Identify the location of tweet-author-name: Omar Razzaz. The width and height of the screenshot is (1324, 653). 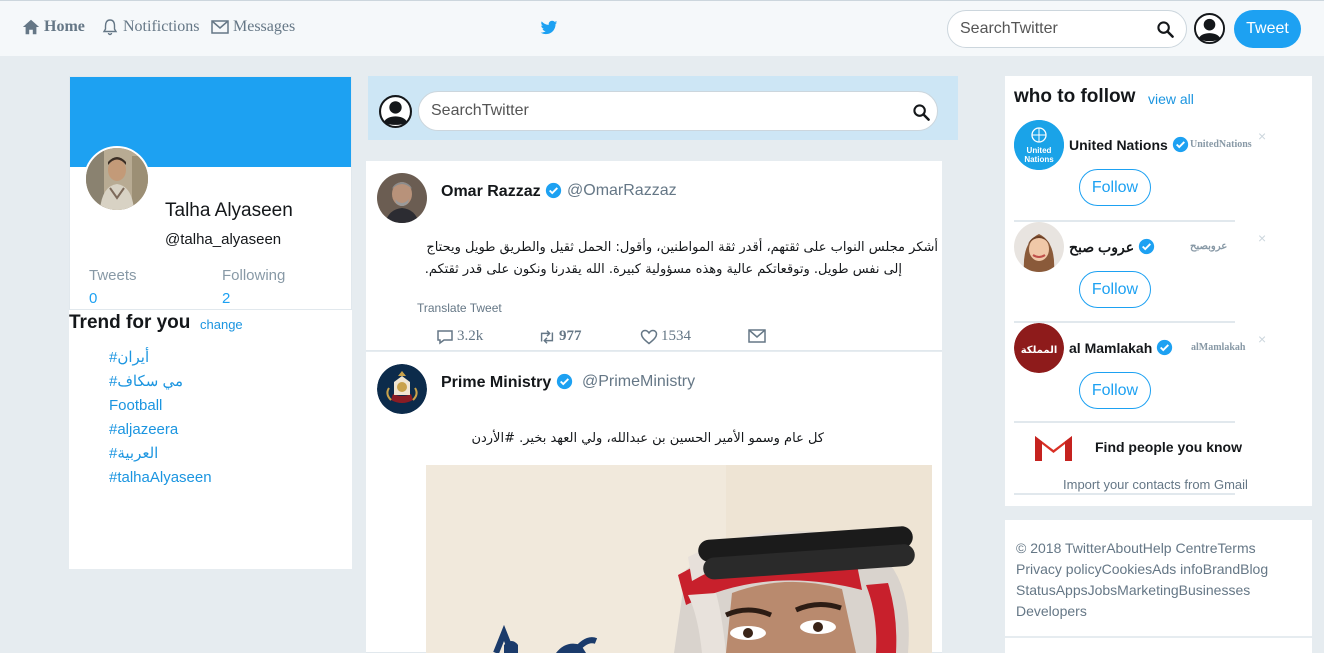
(501, 191).